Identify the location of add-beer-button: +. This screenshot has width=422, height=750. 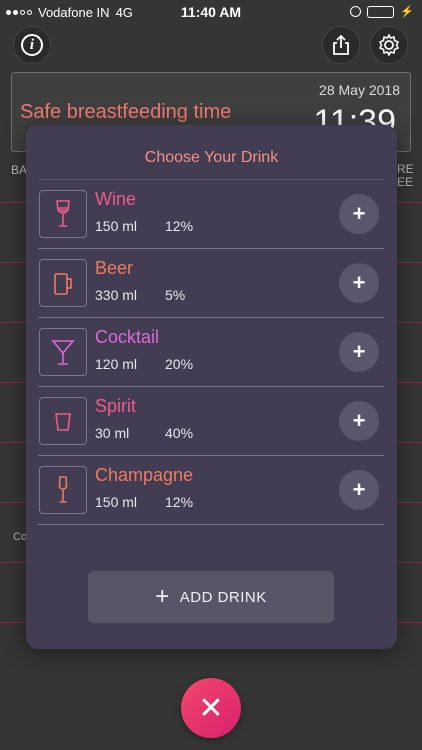
(359, 283).